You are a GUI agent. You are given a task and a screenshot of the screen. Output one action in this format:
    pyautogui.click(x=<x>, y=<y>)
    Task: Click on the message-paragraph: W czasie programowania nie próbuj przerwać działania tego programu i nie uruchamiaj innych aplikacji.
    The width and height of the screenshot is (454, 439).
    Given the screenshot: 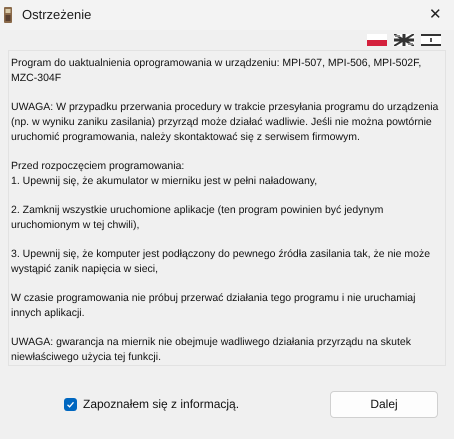 What is the action you would take?
    pyautogui.click(x=213, y=306)
    